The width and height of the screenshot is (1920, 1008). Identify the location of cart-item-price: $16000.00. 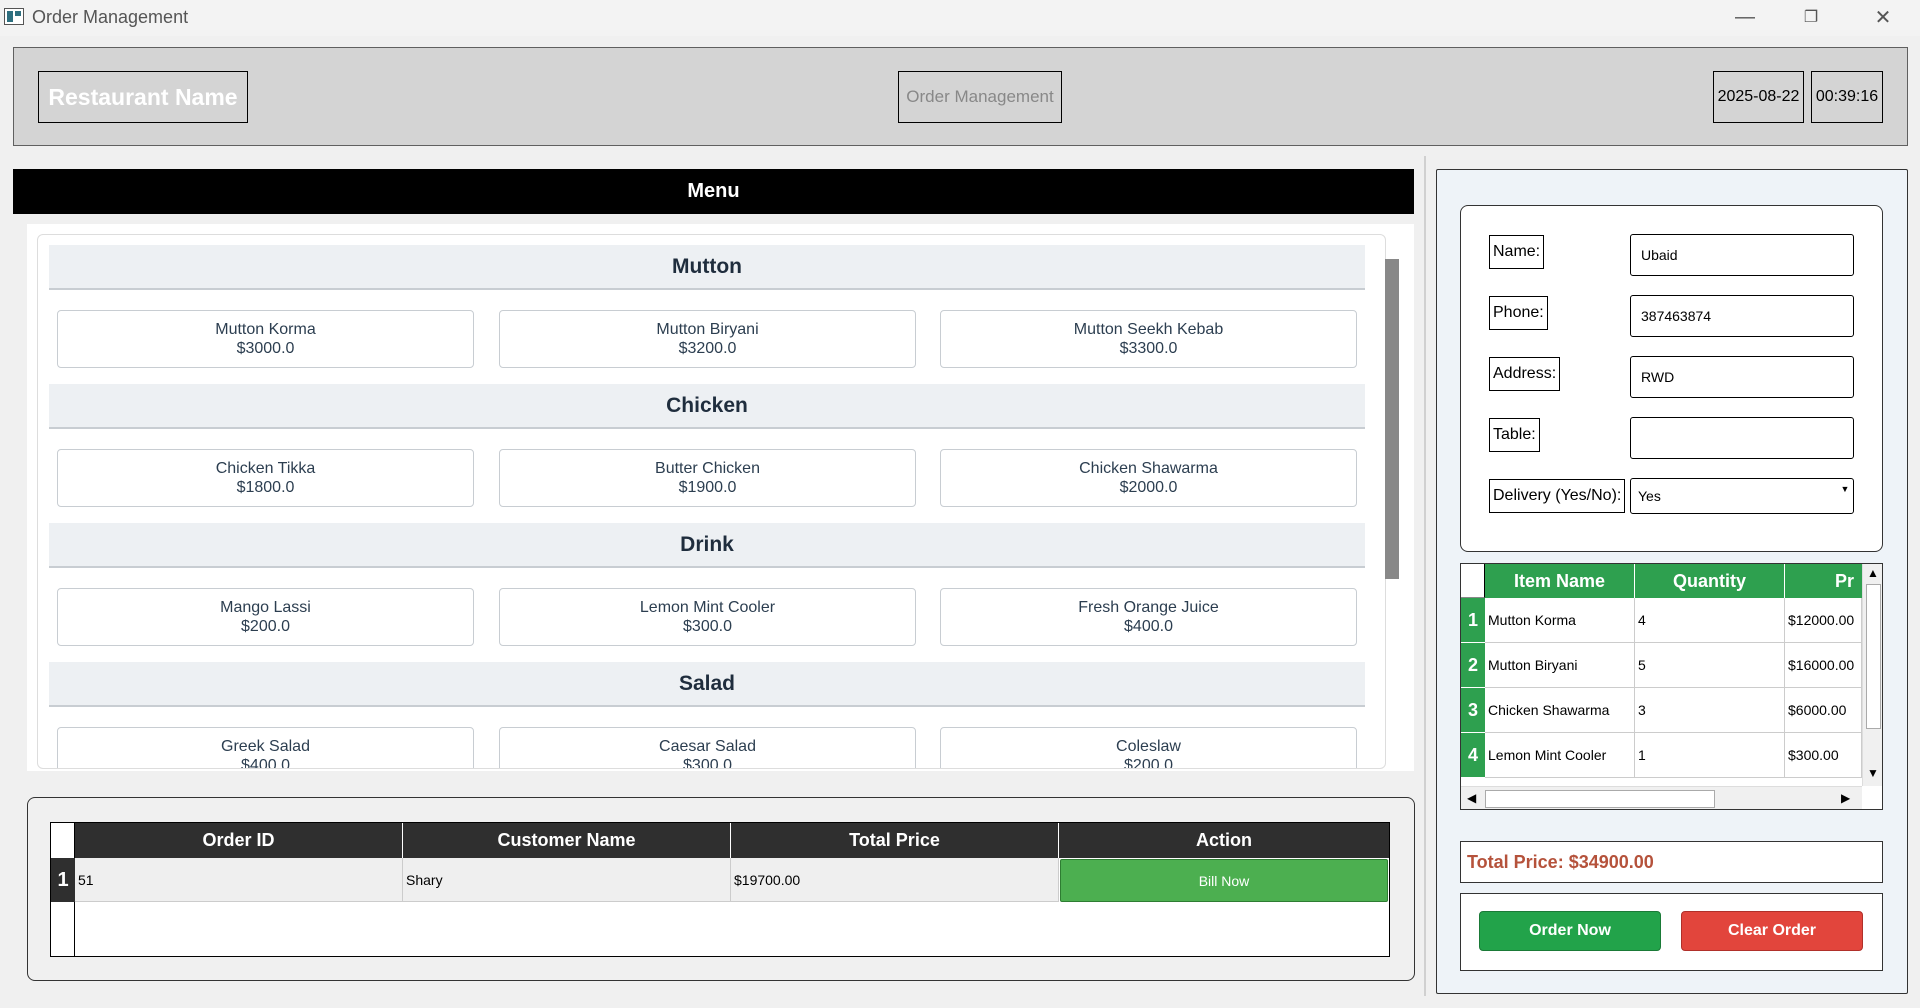
(1823, 665).